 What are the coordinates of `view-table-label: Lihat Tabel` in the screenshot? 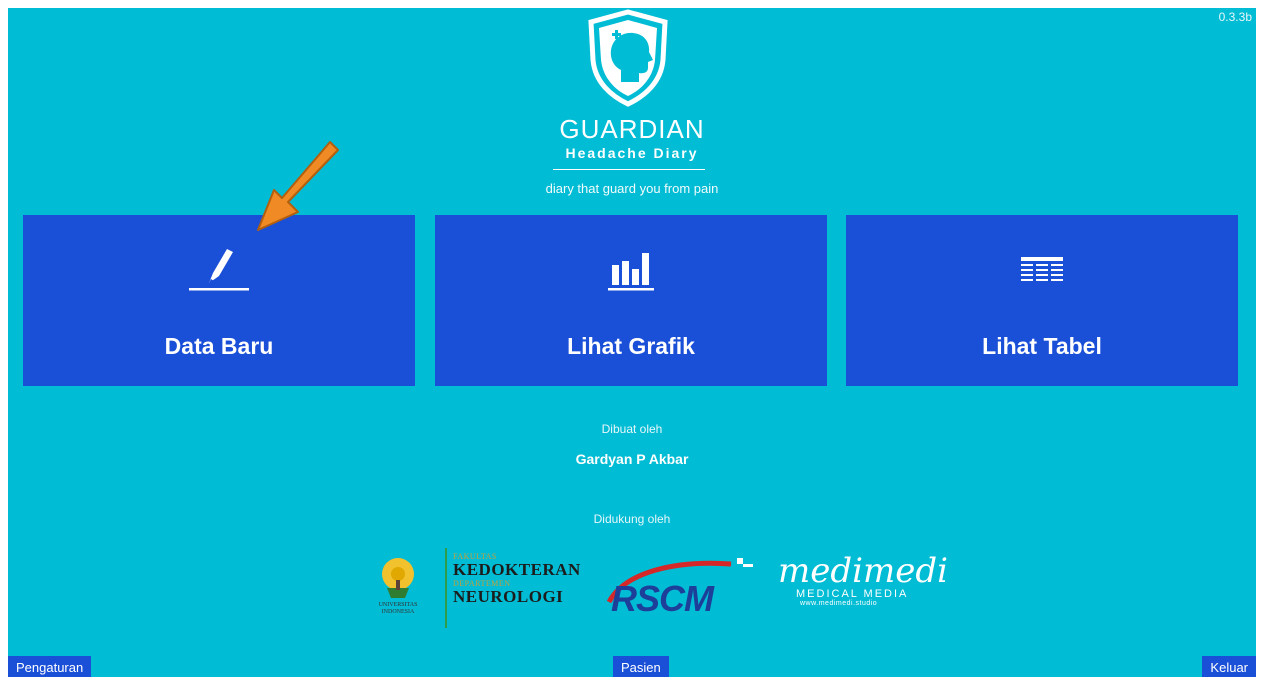 It's located at (1042, 346).